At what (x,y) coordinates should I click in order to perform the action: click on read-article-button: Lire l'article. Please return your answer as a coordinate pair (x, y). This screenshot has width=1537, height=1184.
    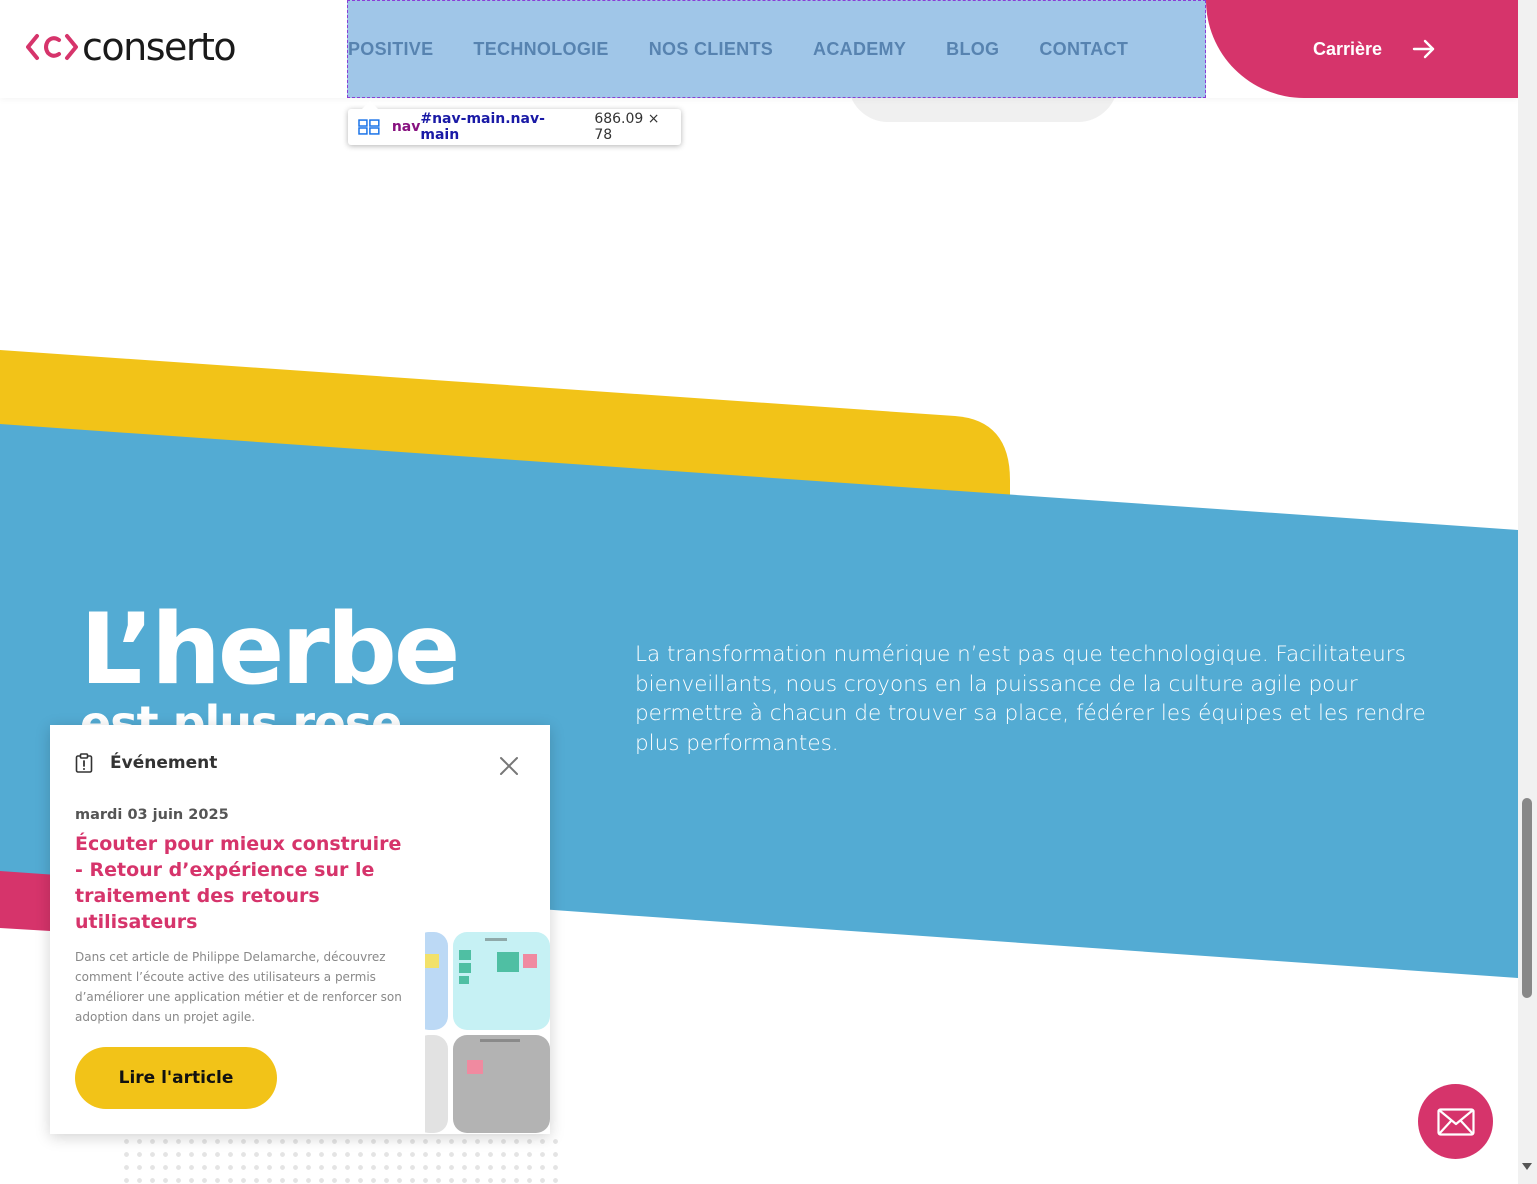
    Looking at the image, I should click on (176, 1078).